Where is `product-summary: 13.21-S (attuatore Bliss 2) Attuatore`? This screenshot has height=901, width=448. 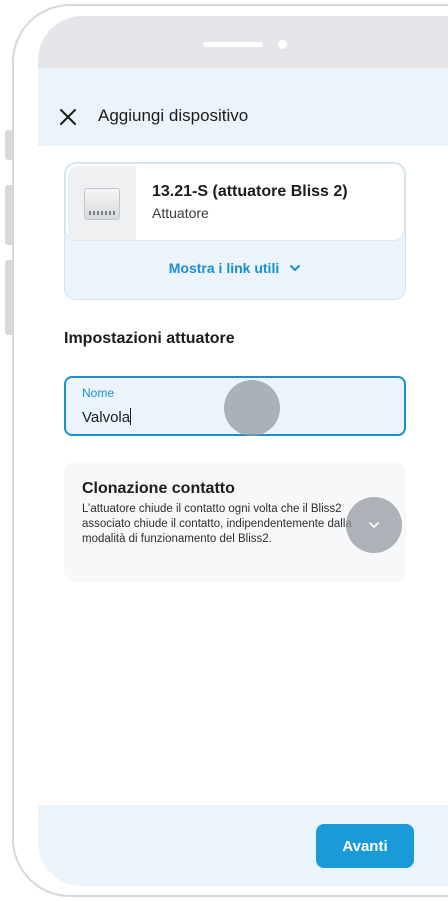
product-summary: 13.21-S (attuatore Bliss 2) Attuatore is located at coordinates (235, 202).